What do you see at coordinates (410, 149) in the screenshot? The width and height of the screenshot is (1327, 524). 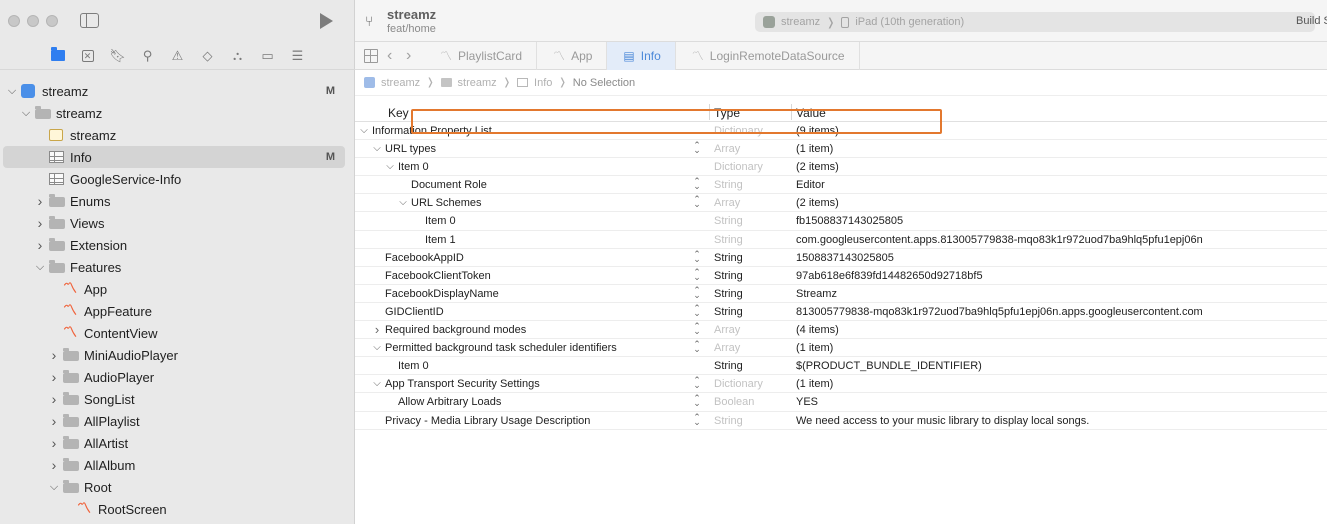 I see `plist-key: URL types` at bounding box center [410, 149].